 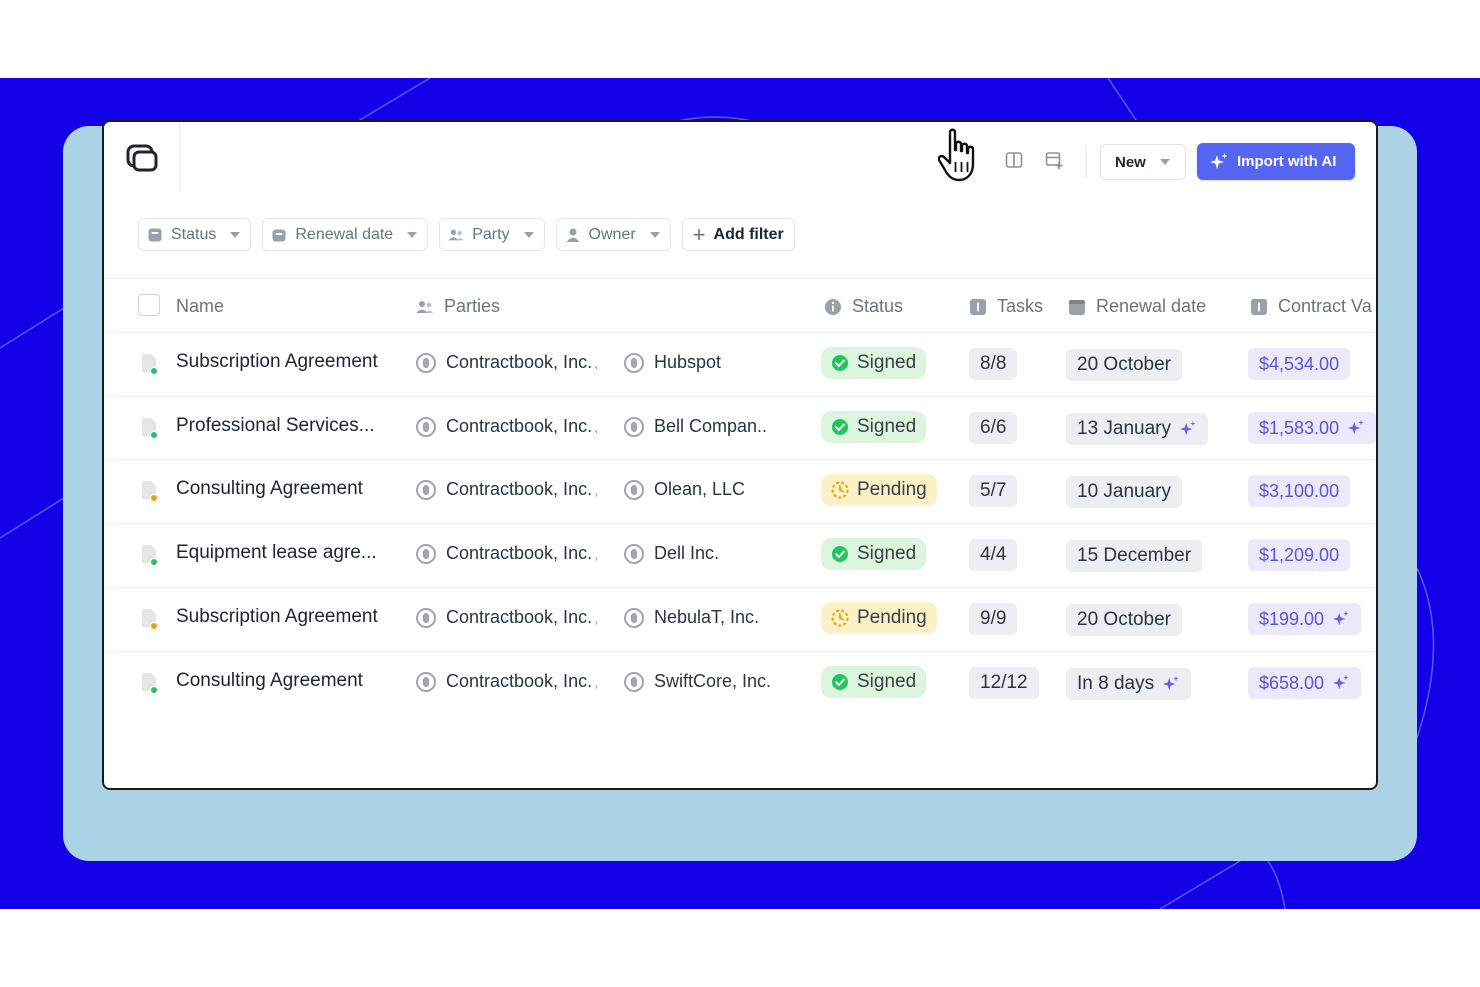 I want to click on new-button: New, so click(x=1143, y=162).